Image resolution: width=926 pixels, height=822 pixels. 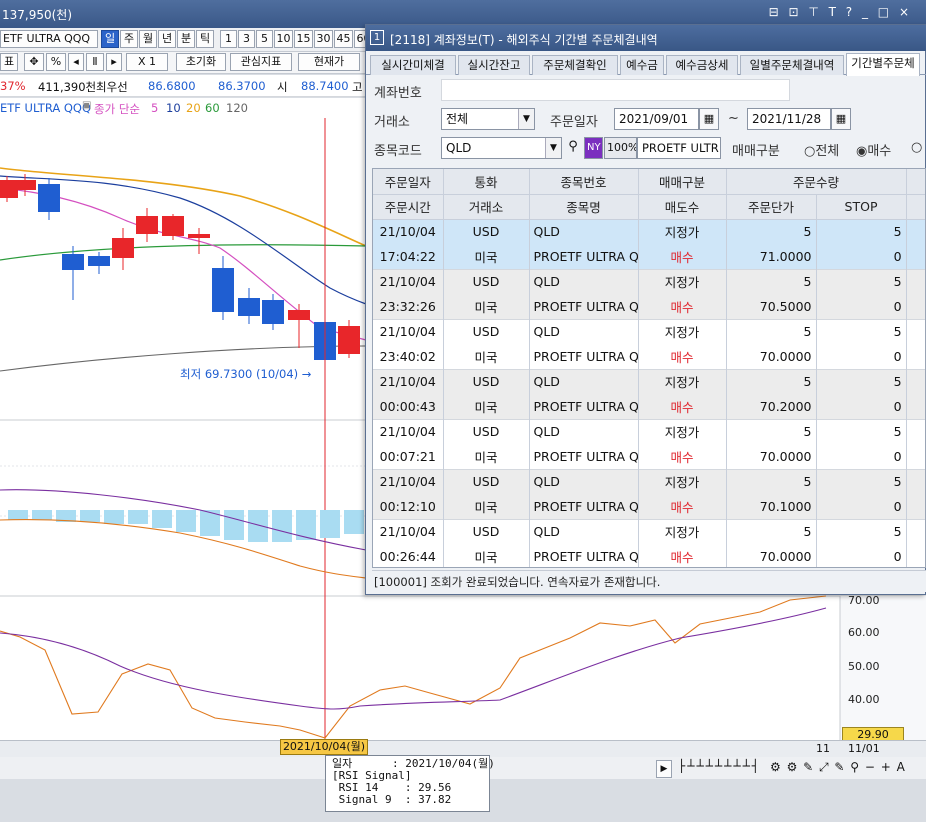 I want to click on pause-icon: Ⅱ, so click(x=95, y=62).